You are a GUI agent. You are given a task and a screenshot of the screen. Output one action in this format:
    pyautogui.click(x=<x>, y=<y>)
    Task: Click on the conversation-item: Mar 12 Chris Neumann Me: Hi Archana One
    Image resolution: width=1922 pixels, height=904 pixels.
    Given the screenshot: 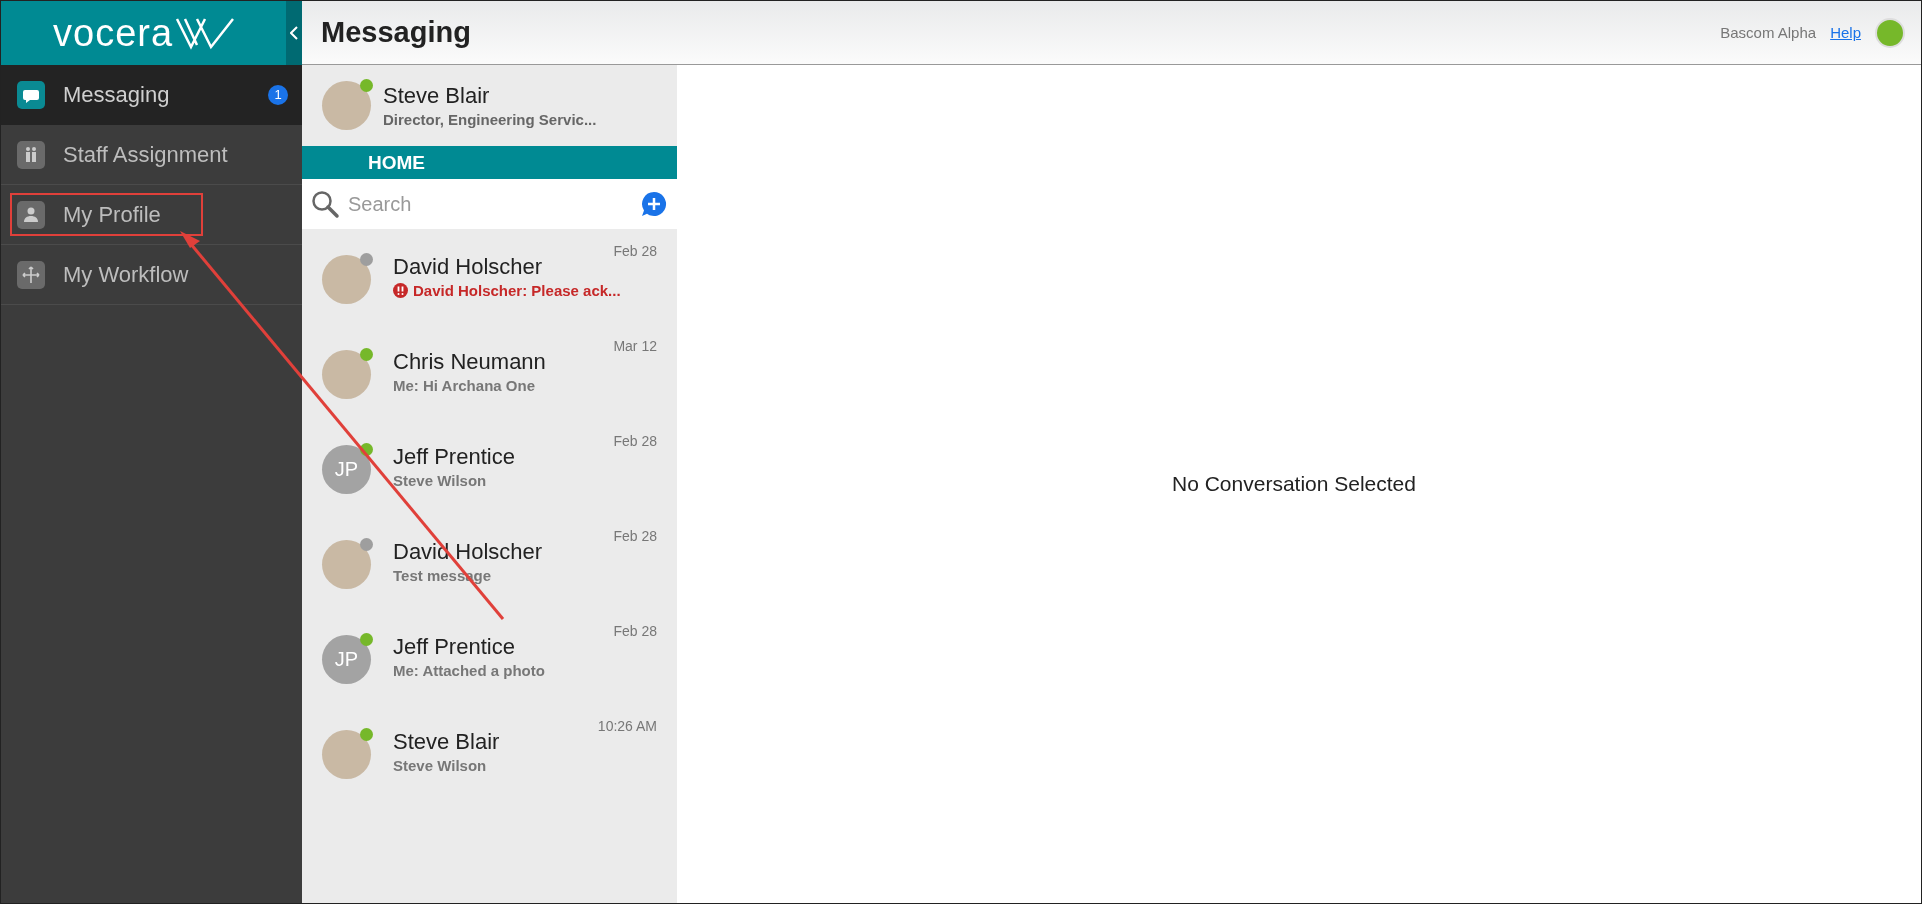 What is the action you would take?
    pyautogui.click(x=489, y=371)
    